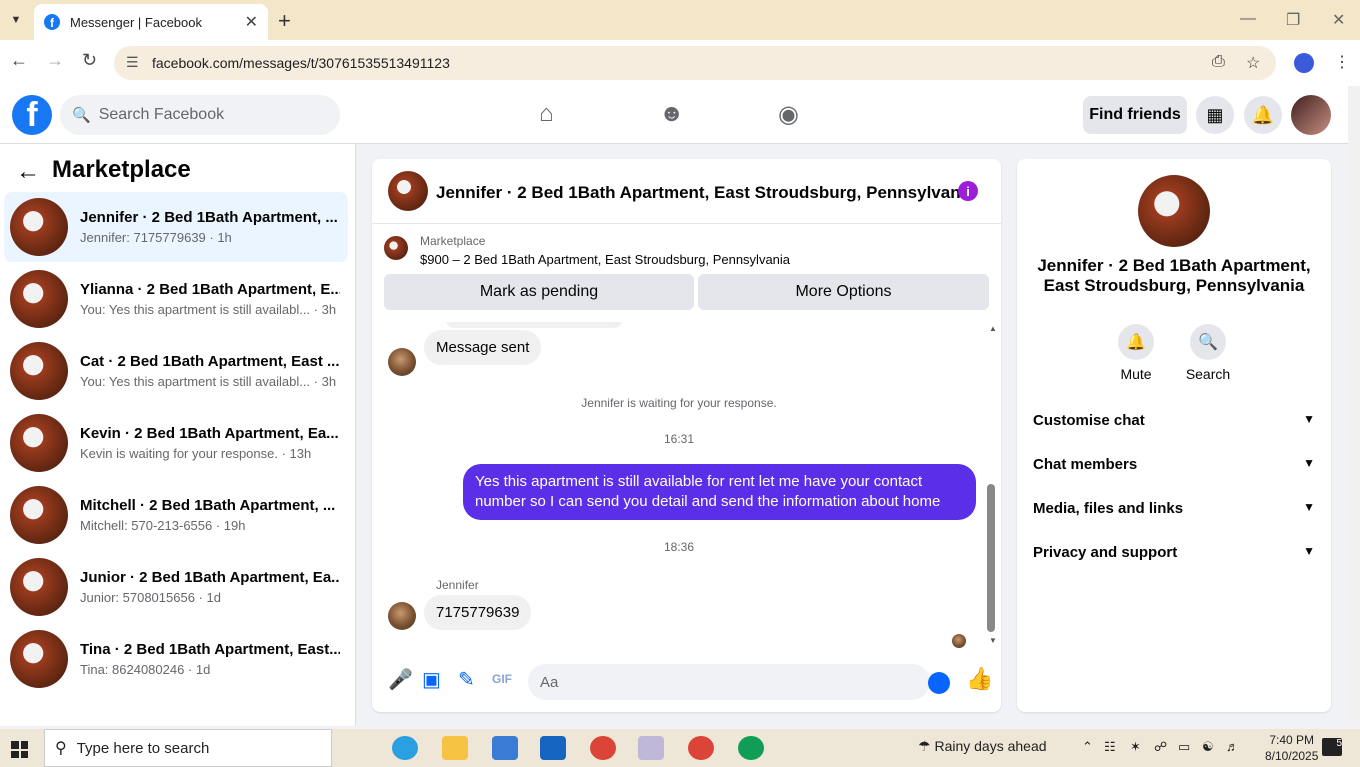  Describe the element at coordinates (400, 679) in the screenshot. I see `microphone-icon: 🎤` at that location.